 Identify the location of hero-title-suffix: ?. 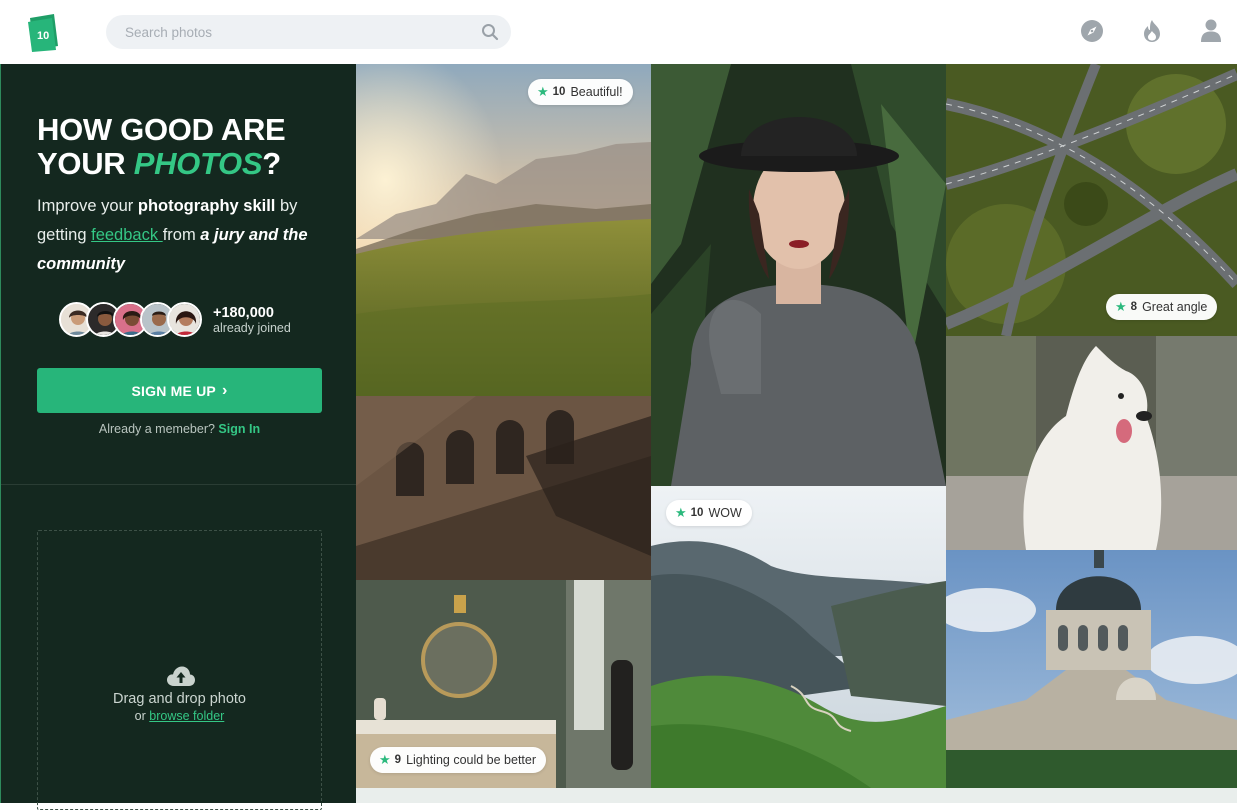
(271, 163).